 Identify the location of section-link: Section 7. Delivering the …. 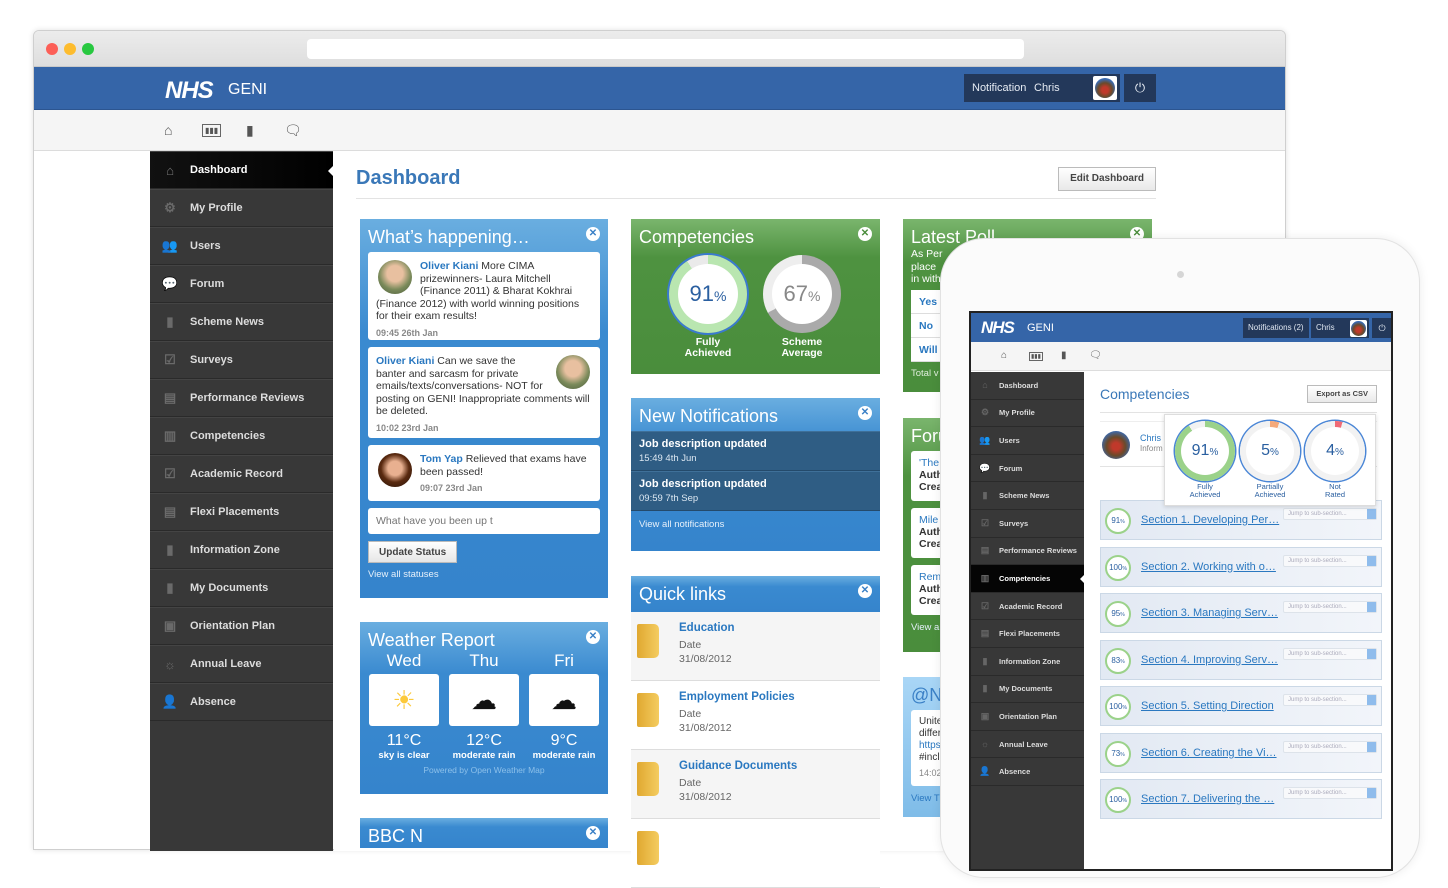
(1207, 799).